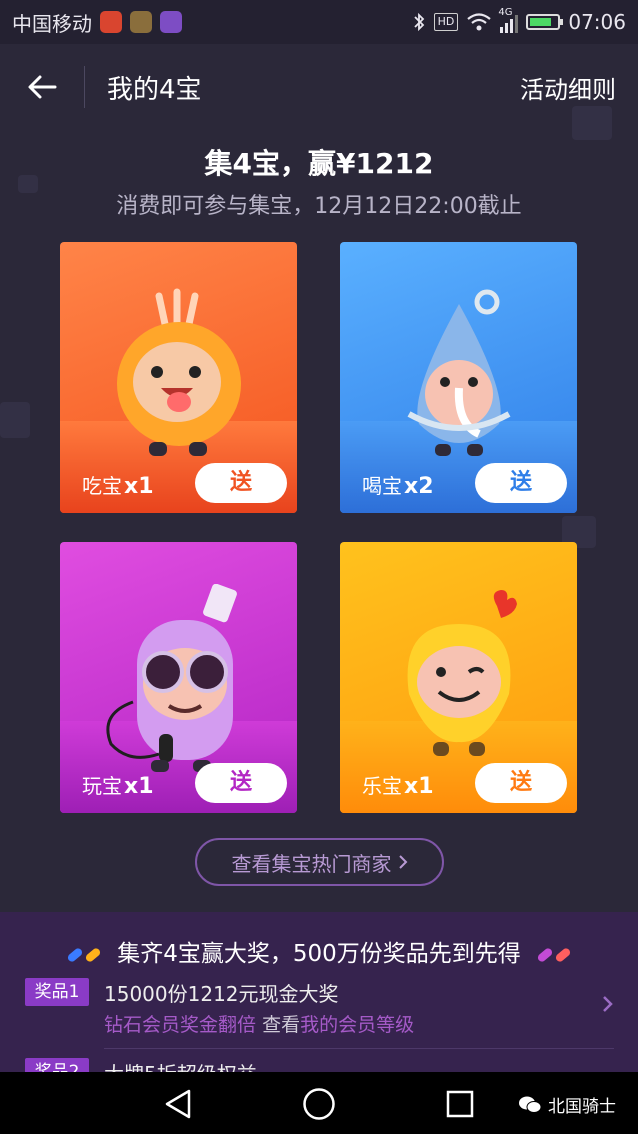  I want to click on prize-divider, so click(359, 1048).